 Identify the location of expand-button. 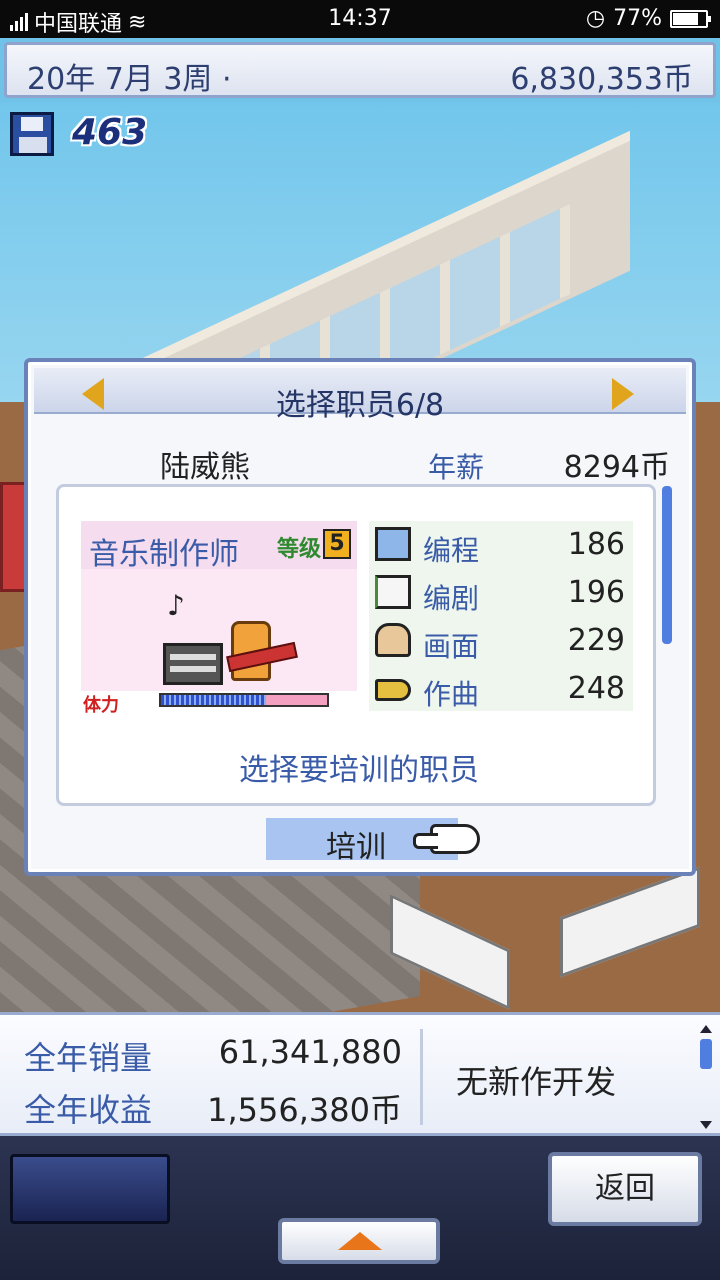
(359, 1241).